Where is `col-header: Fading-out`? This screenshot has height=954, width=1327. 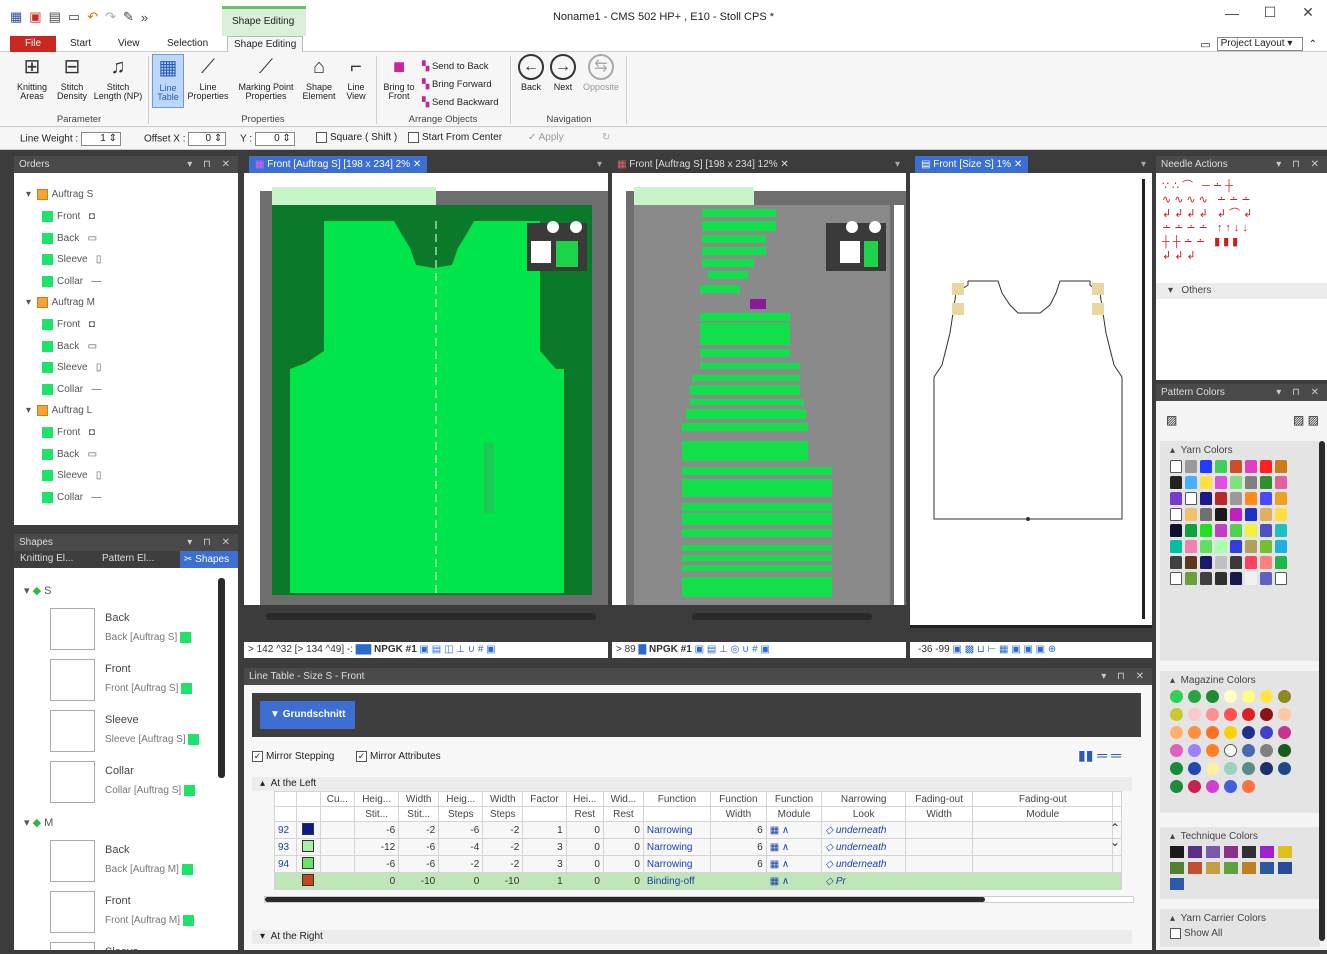 col-header: Fading-out is located at coordinates (1043, 799).